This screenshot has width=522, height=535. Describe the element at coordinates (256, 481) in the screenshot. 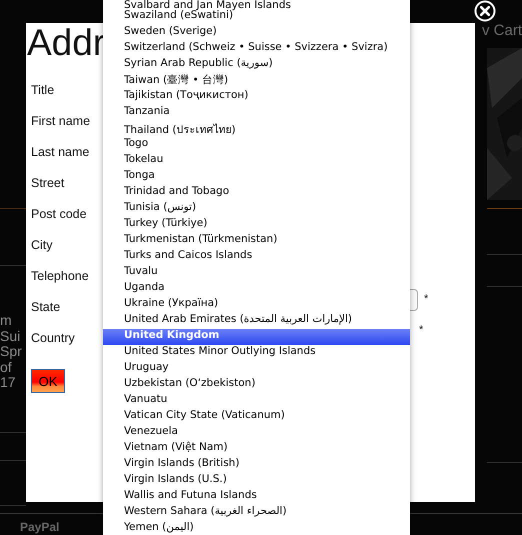

I see `country-option: Virgin Islands (U.S.)` at that location.